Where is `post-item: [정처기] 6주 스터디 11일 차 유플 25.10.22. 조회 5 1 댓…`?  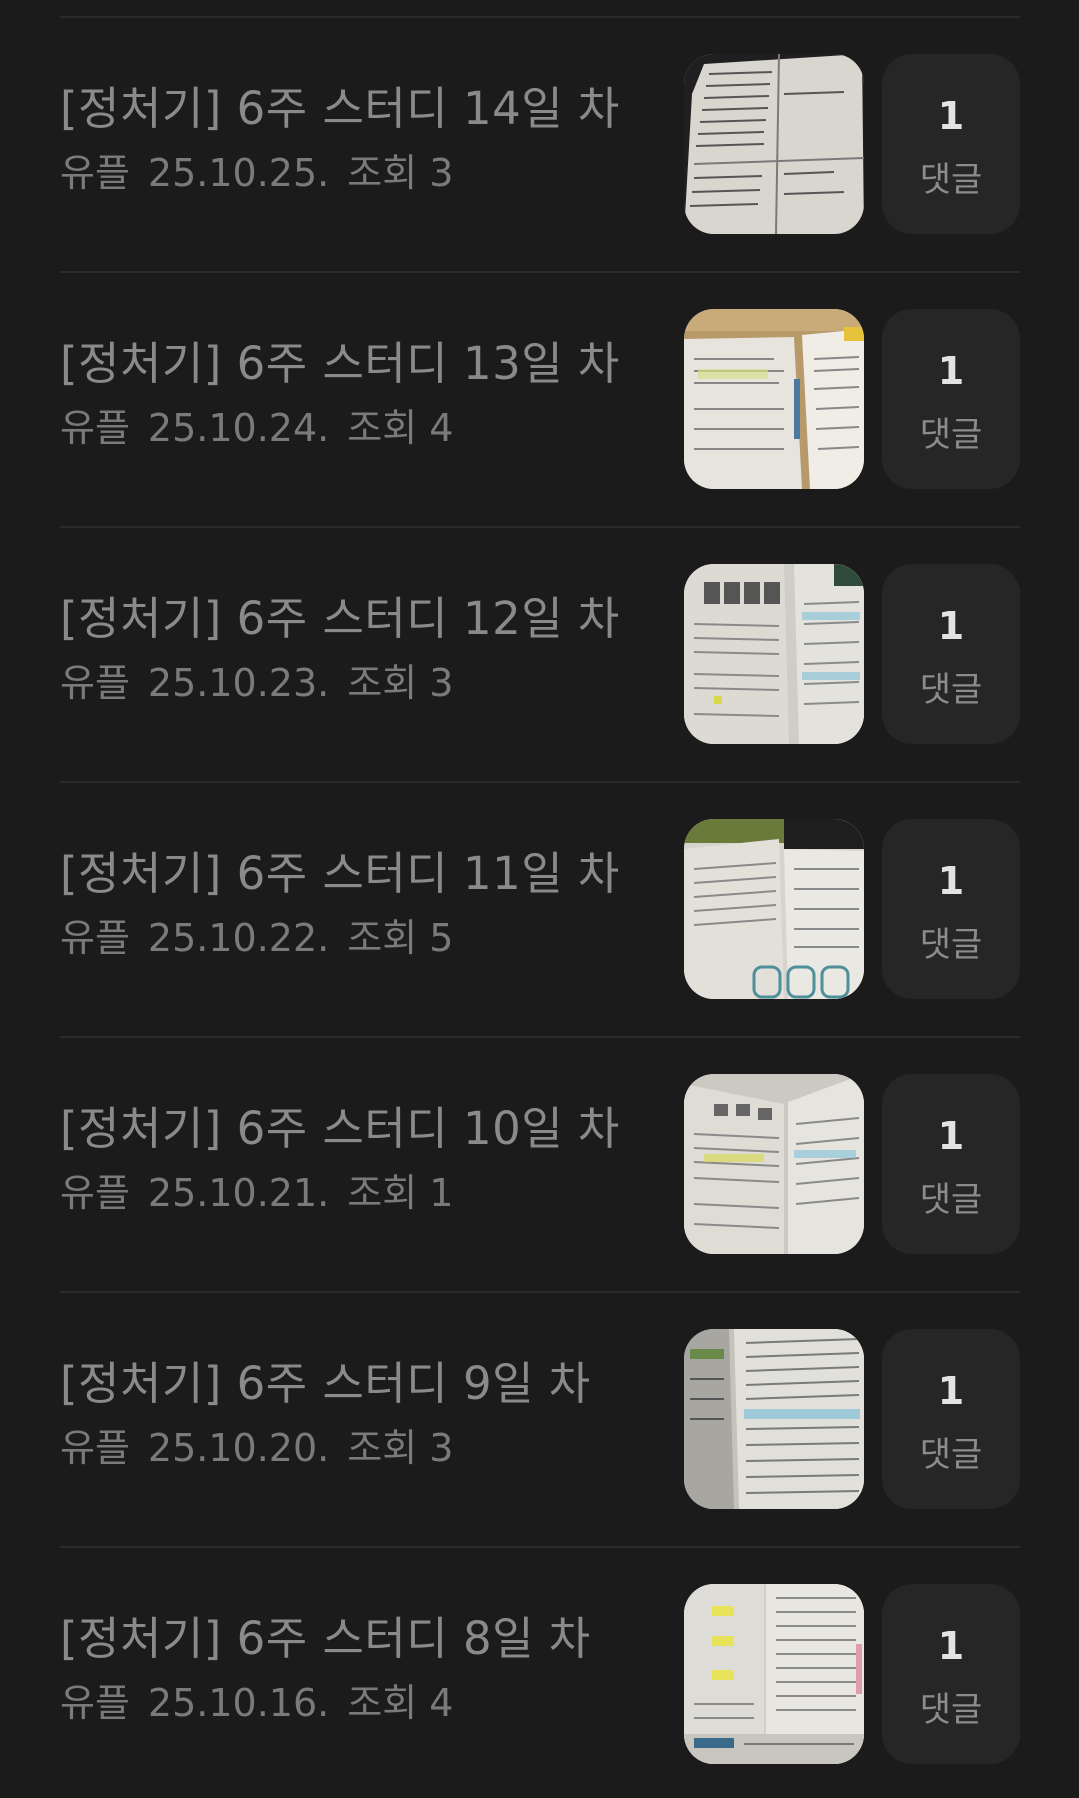
post-item: [정처기] 6주 스터디 11일 차 유플 25.10.22. 조회 5 1 댓… is located at coordinates (539, 910).